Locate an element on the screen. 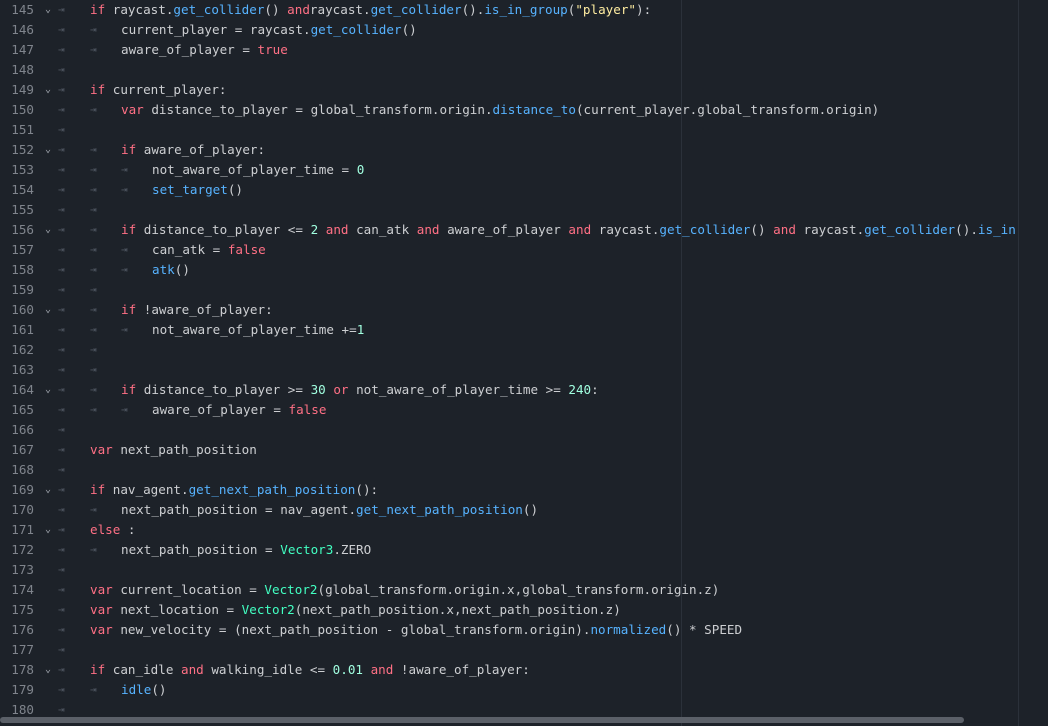 Image resolution: width=1048 pixels, height=726 pixels. code-line: 149 ⌄ ⇥ if current_player: is located at coordinates (524, 90).